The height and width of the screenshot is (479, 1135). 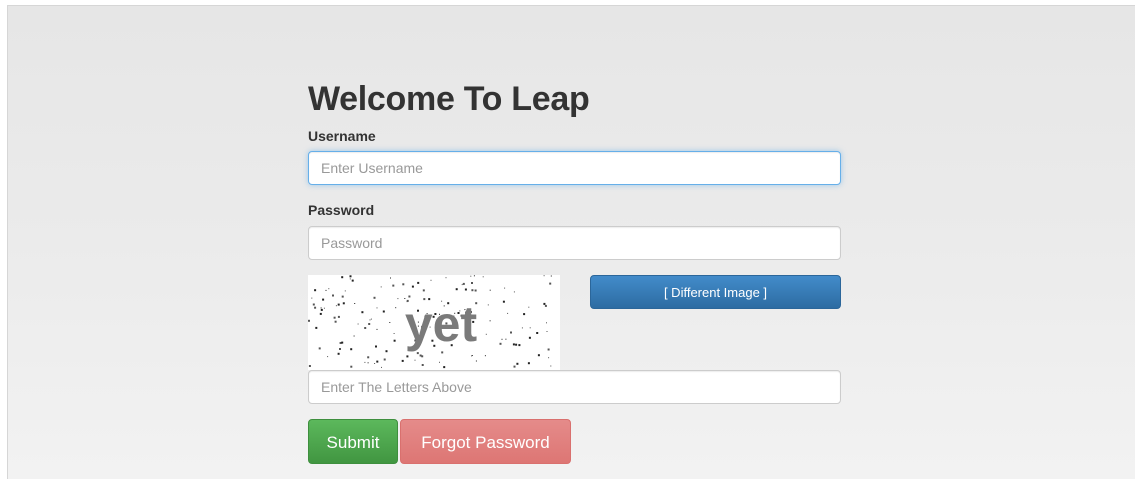 I want to click on captcha-image: yet, so click(x=434, y=322).